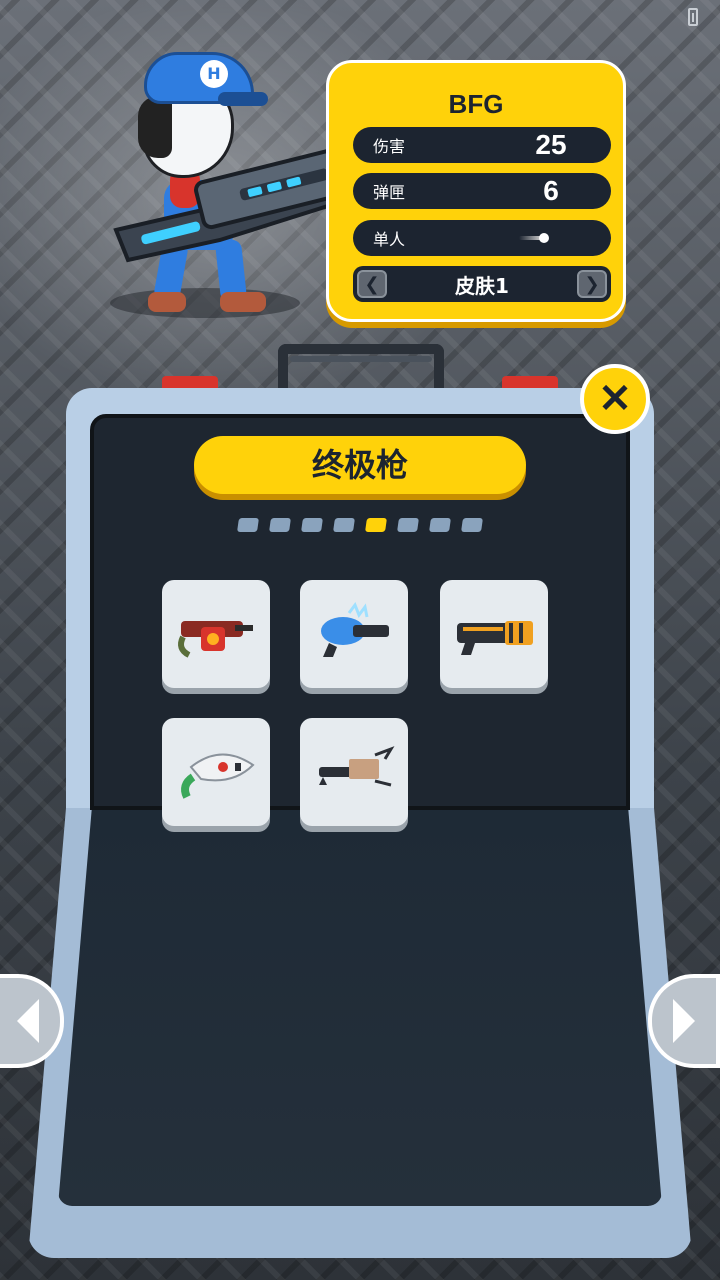 The height and width of the screenshot is (1280, 720). I want to click on close-button: ✕, so click(615, 399).